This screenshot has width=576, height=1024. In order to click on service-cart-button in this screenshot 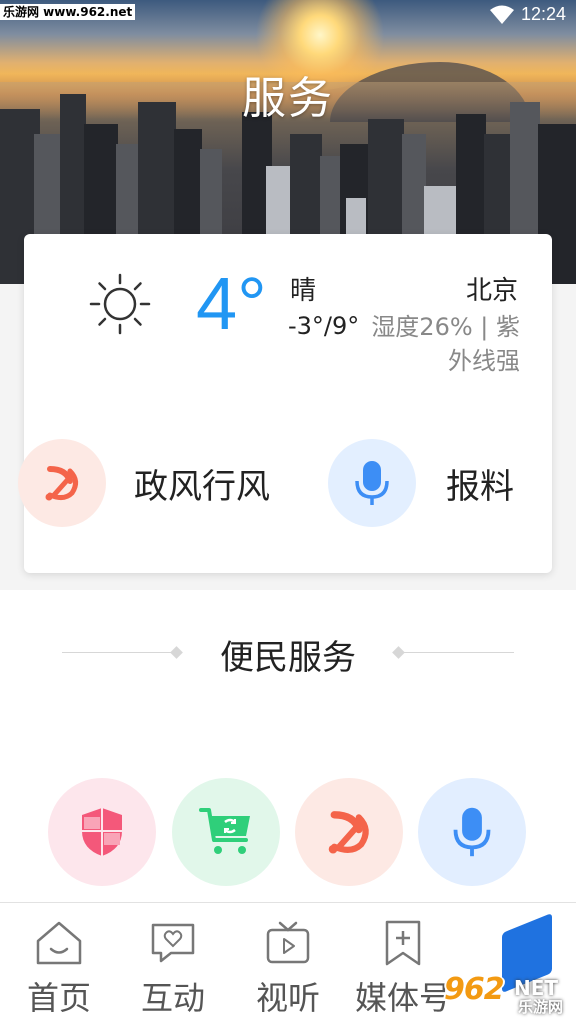, I will do `click(226, 832)`.